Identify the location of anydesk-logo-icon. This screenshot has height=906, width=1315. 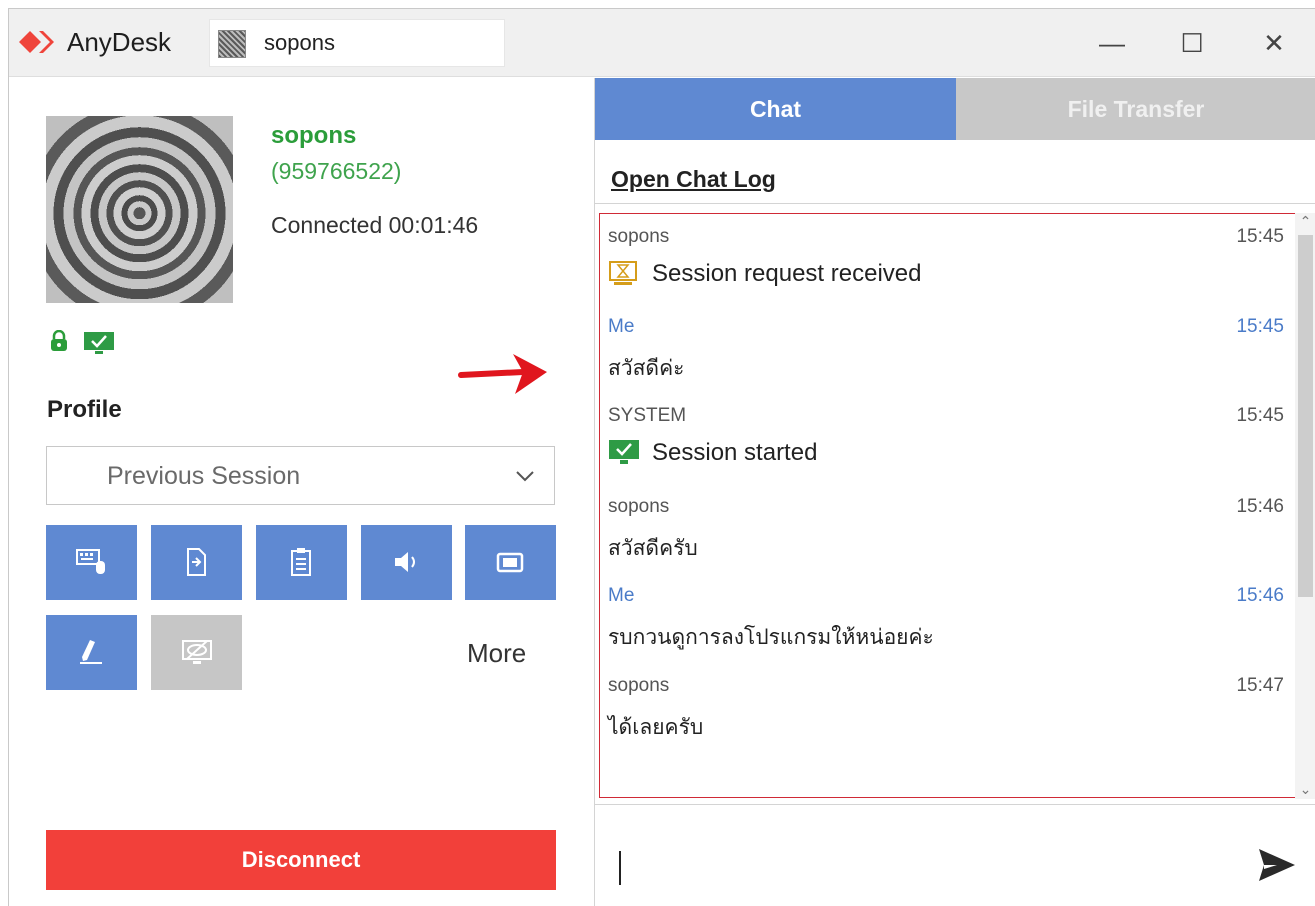
(36, 42).